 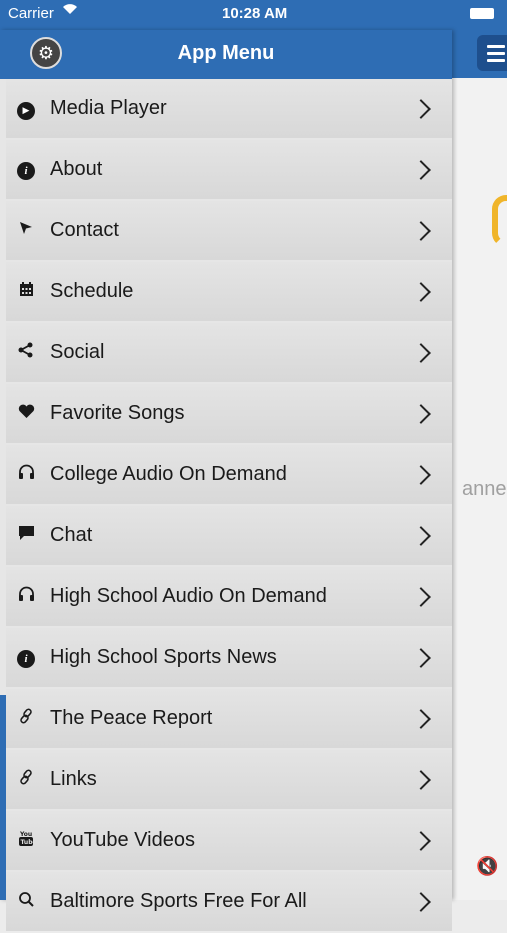 What do you see at coordinates (26, 230) in the screenshot?
I see `cursor-arrow-icon` at bounding box center [26, 230].